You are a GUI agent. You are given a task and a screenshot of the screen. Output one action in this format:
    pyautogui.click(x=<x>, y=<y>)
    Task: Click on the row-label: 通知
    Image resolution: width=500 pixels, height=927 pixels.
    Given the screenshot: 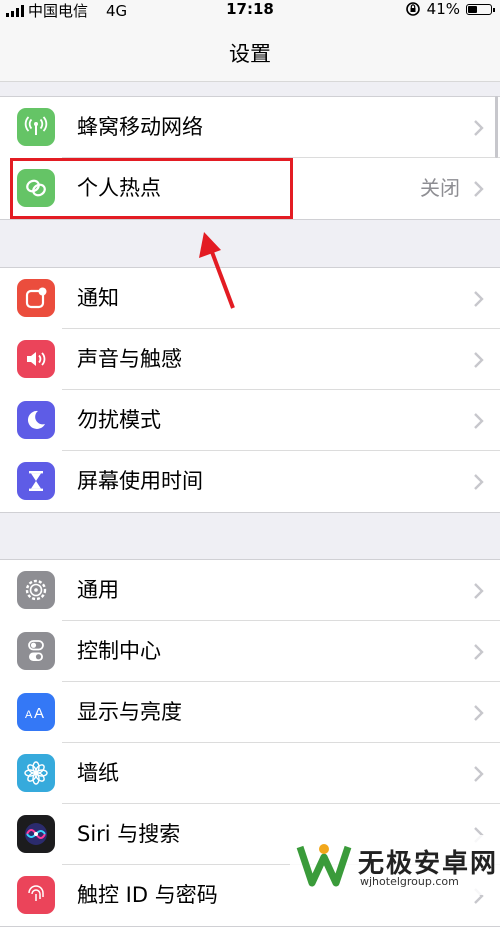 What is the action you would take?
    pyautogui.click(x=98, y=298)
    